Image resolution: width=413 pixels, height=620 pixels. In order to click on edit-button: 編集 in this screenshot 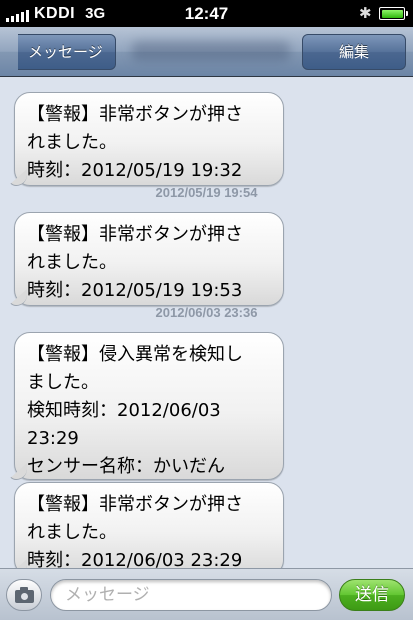, I will do `click(354, 52)`.